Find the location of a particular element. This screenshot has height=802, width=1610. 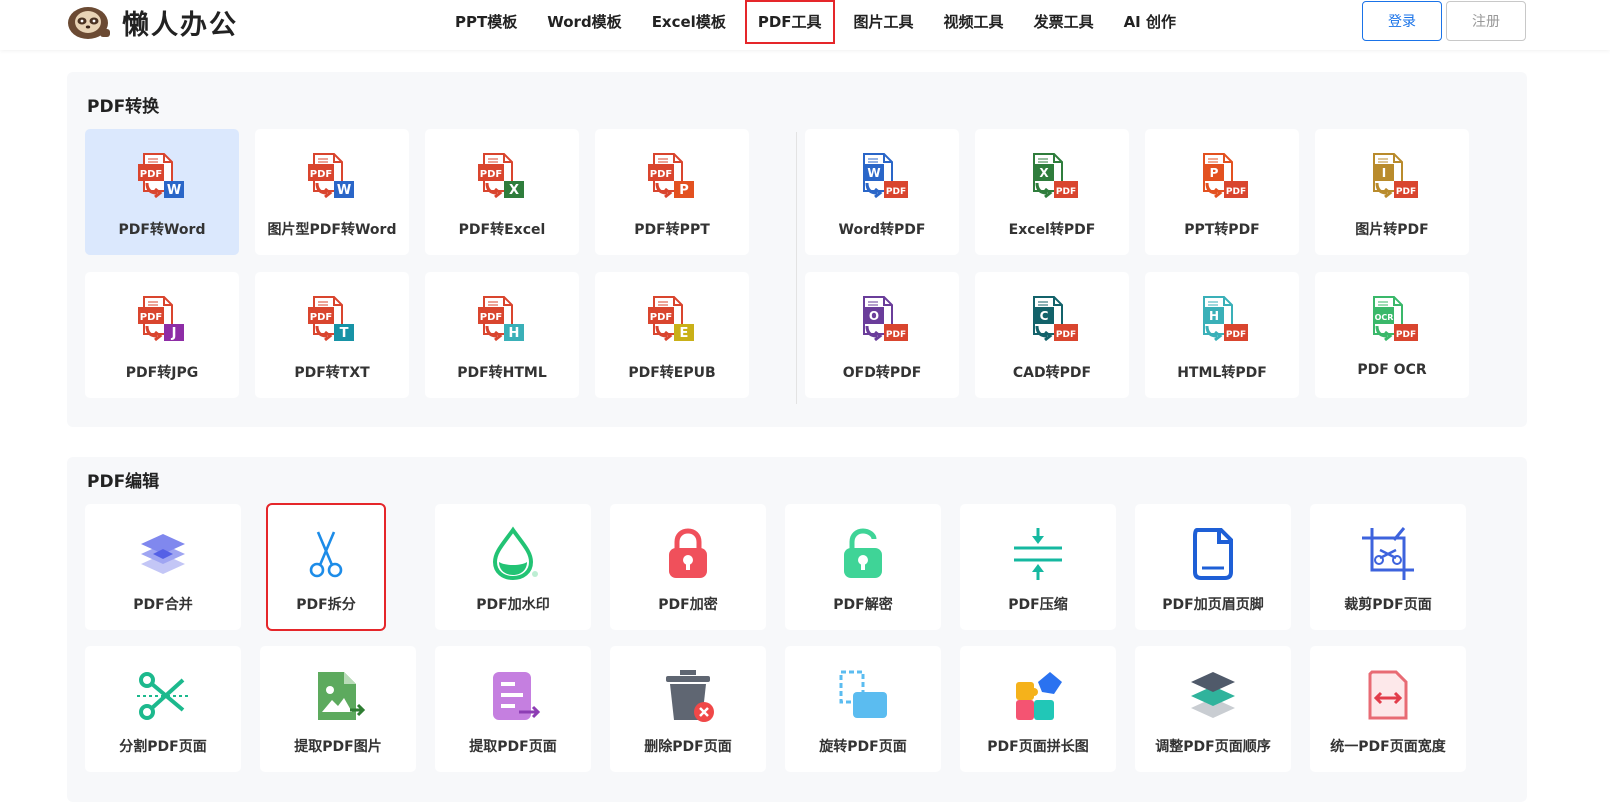

nav-image-tools: 图片工具 is located at coordinates (884, 22).